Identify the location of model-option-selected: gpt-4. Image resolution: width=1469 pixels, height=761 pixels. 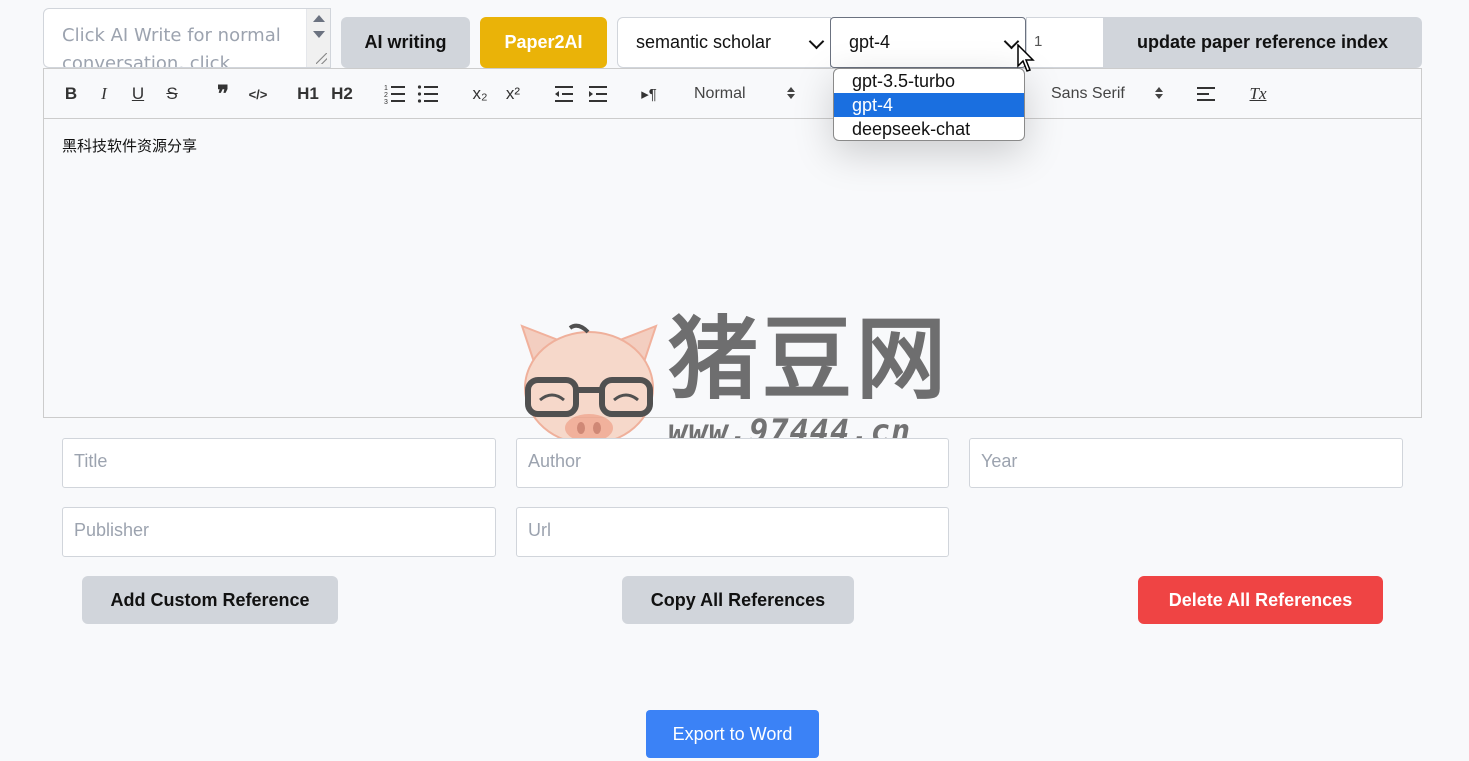
(929, 105).